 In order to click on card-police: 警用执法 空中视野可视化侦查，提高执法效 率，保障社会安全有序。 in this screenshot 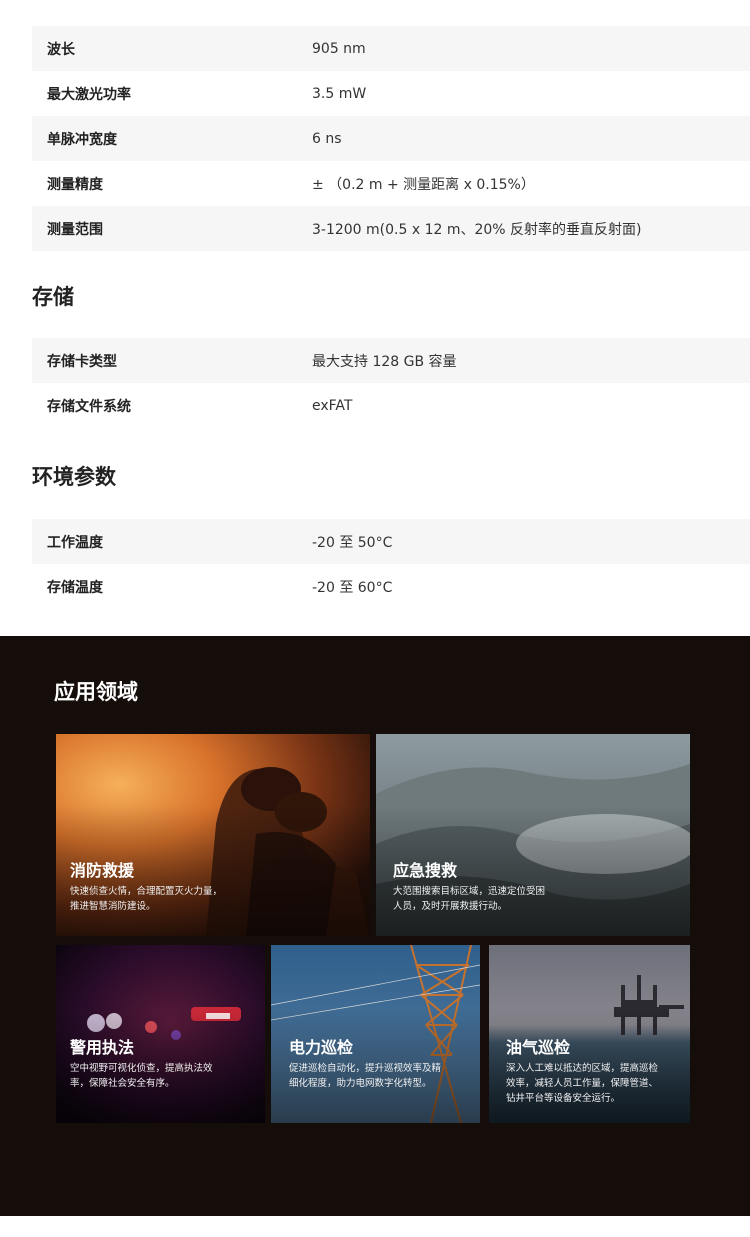, I will do `click(160, 1034)`.